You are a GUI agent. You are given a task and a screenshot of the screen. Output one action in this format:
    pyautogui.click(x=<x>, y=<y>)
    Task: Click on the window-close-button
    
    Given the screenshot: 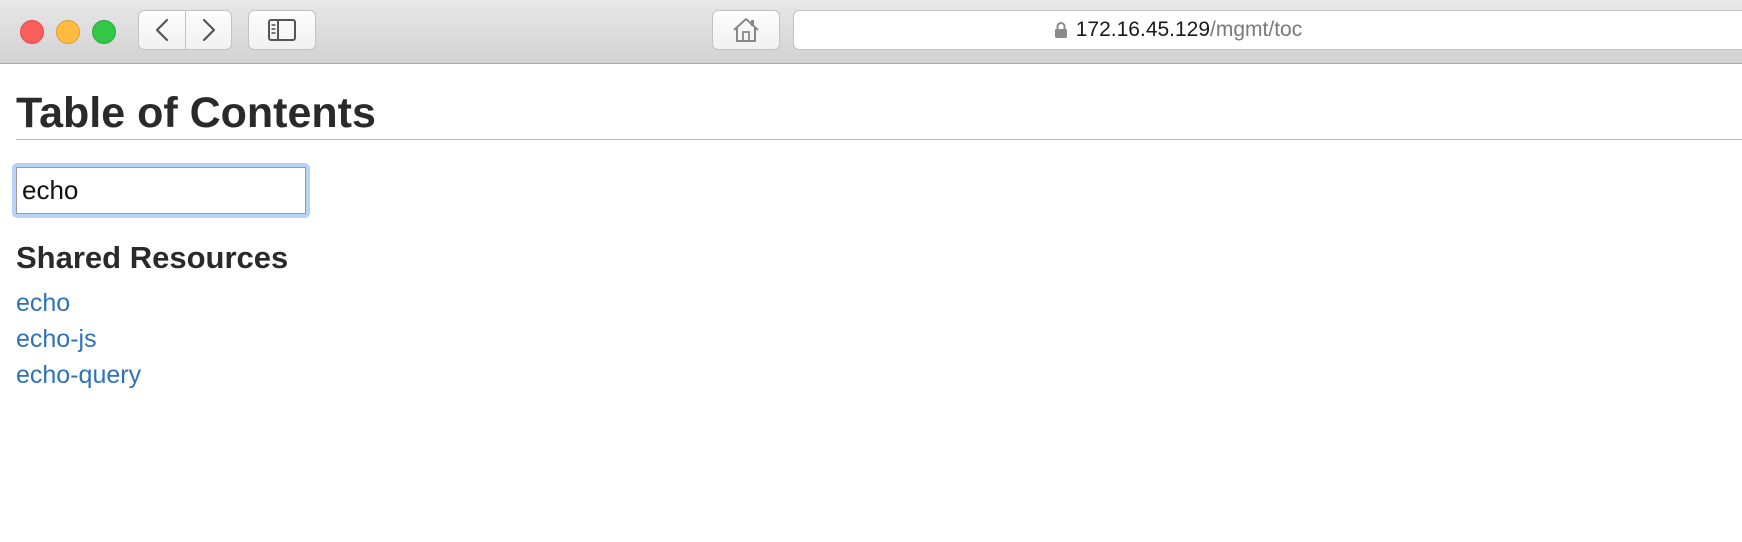 What is the action you would take?
    pyautogui.click(x=32, y=32)
    